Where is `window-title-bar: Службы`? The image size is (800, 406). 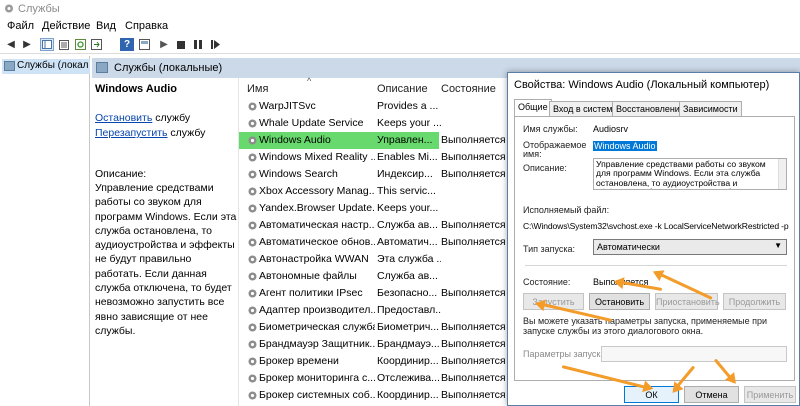
window-title-bar: Службы is located at coordinates (400, 9).